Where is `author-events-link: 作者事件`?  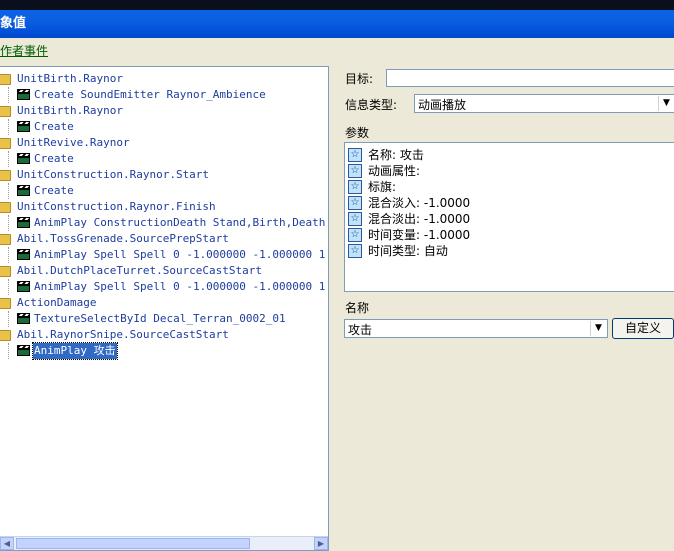
author-events-link: 作者事件 is located at coordinates (24, 50).